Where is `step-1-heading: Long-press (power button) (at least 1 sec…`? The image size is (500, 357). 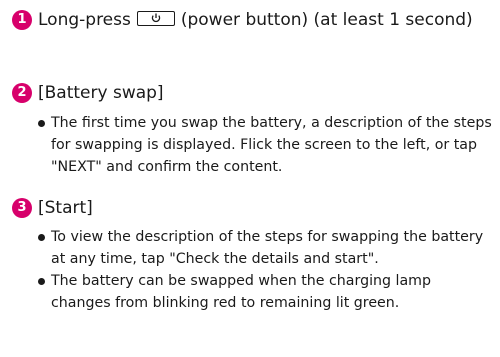
step-1-heading: Long-press (power button) (at least 1 sec… is located at coordinates (268, 20).